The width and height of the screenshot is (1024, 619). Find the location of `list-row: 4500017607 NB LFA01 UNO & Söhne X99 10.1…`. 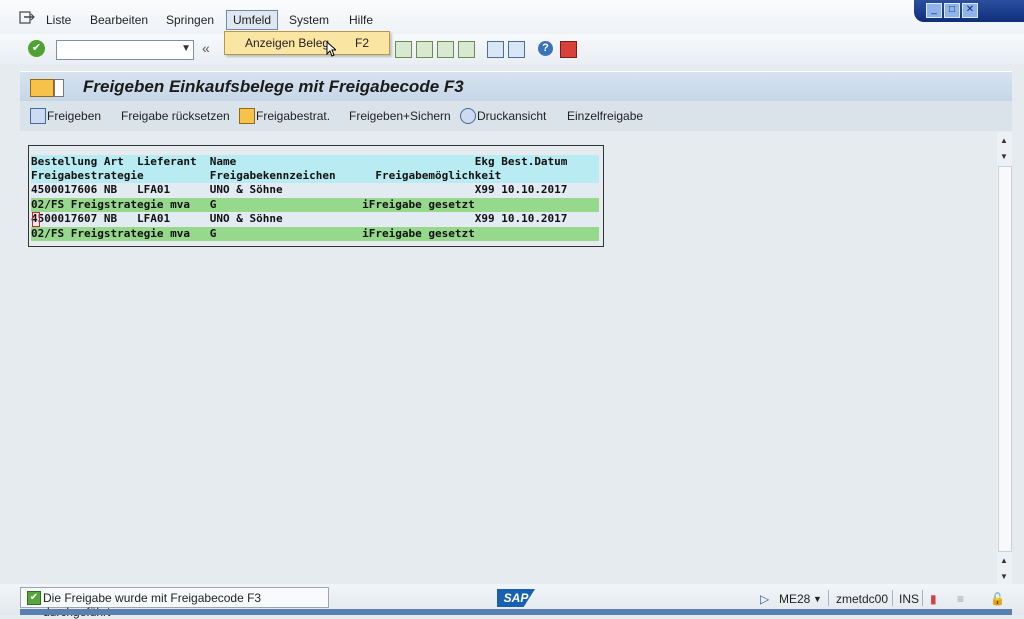

list-row: 4500017607 NB LFA01 UNO & Söhne X99 10.1… is located at coordinates (315, 219).